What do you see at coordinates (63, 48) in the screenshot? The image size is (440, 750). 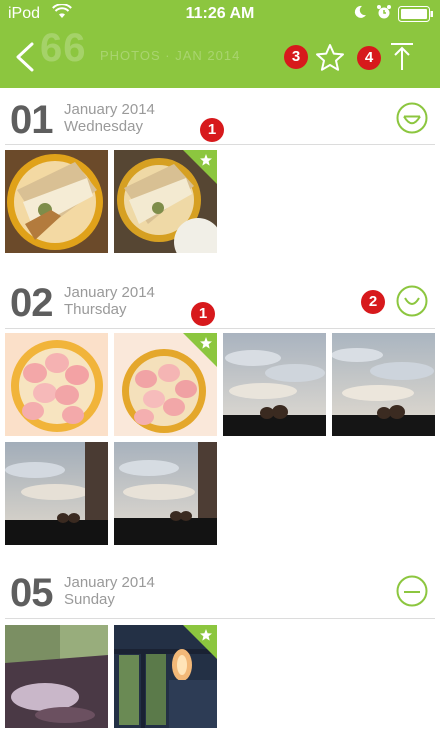 I see `ghost-title: 66` at bounding box center [63, 48].